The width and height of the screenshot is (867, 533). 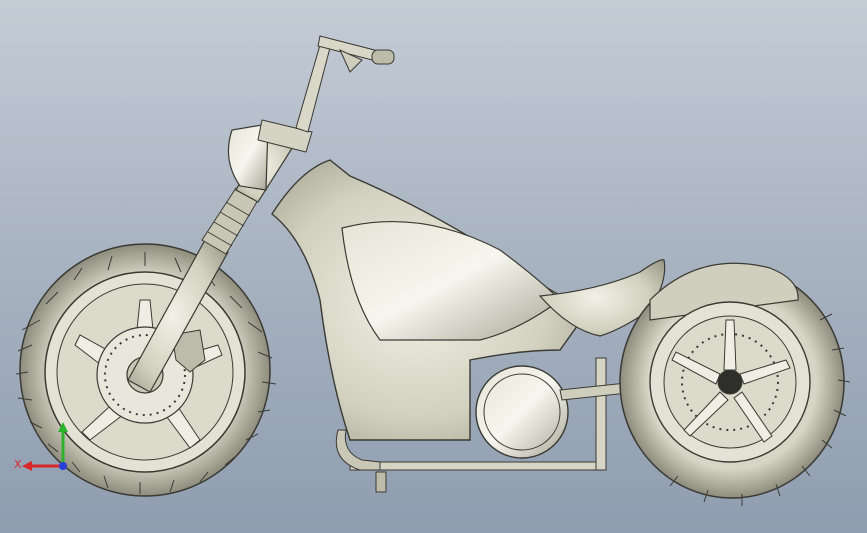 I want to click on handlebar-riser, so click(x=314, y=85).